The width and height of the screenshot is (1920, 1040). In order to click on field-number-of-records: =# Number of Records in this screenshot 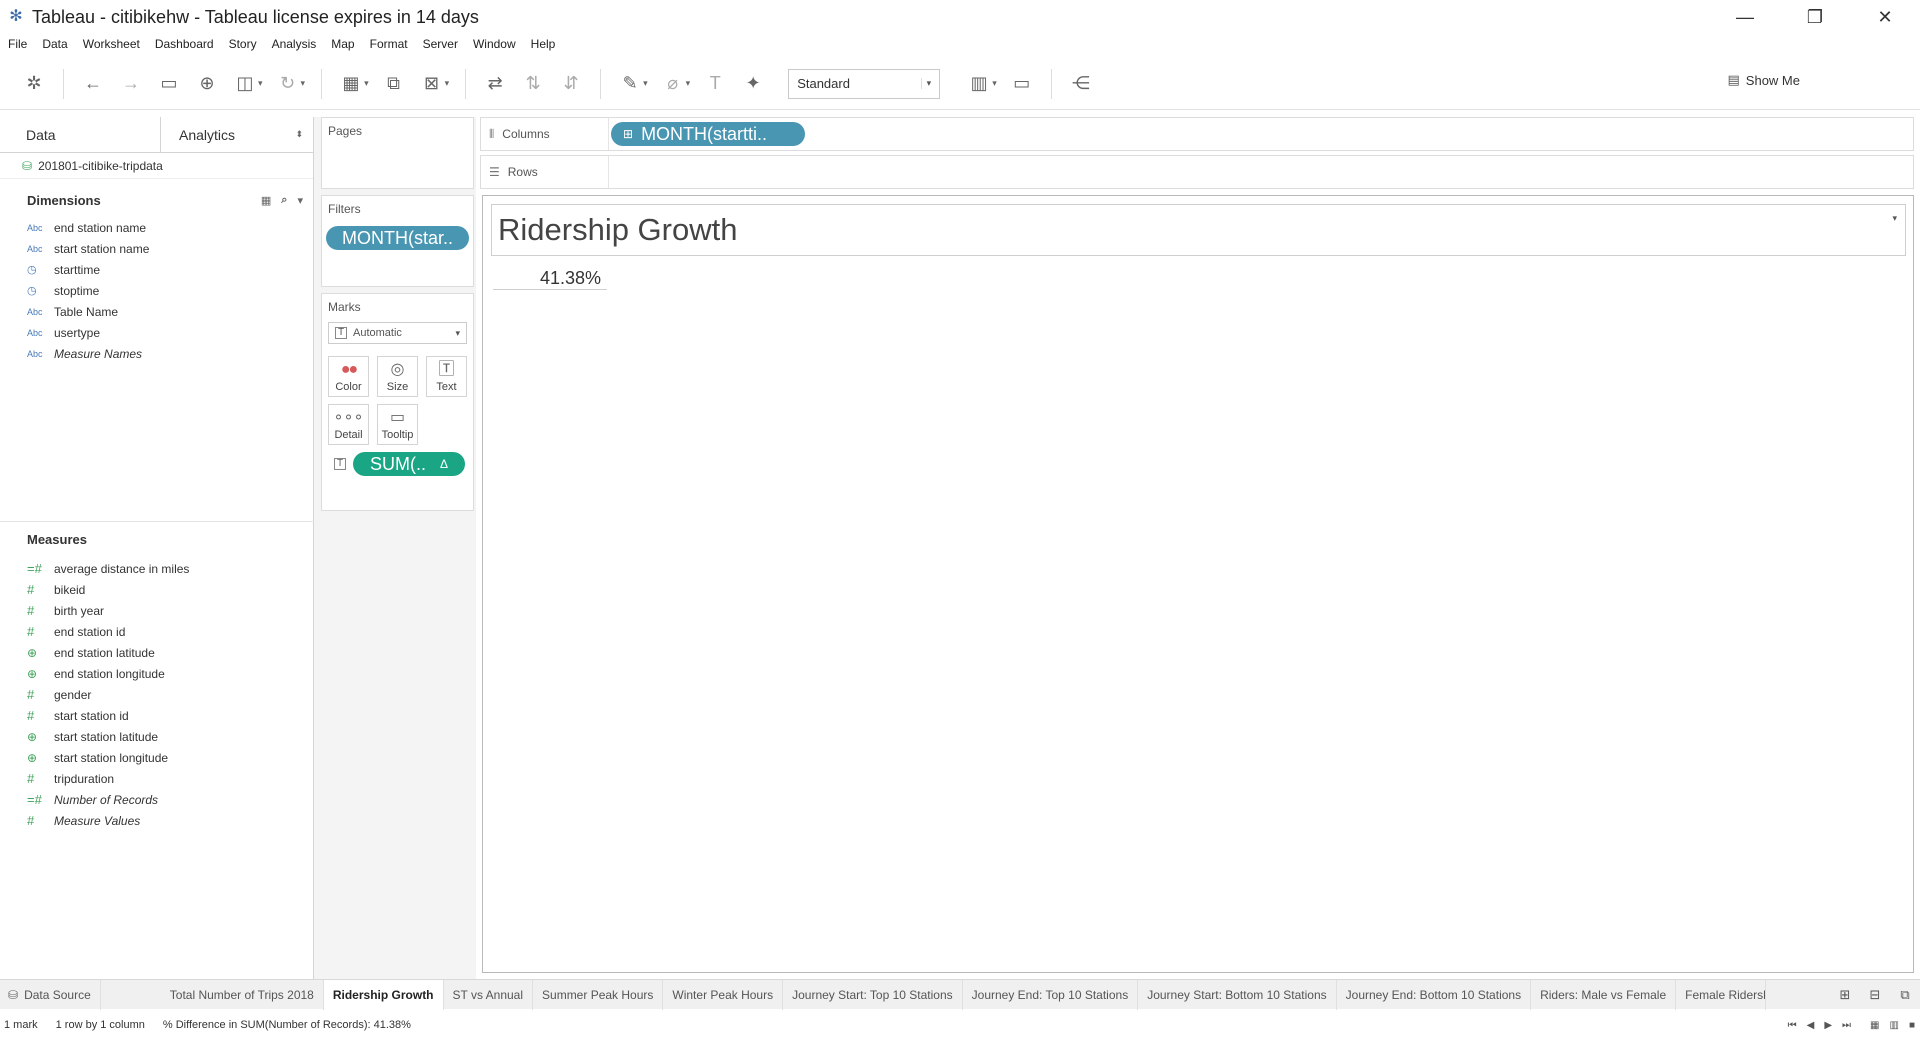, I will do `click(156, 799)`.